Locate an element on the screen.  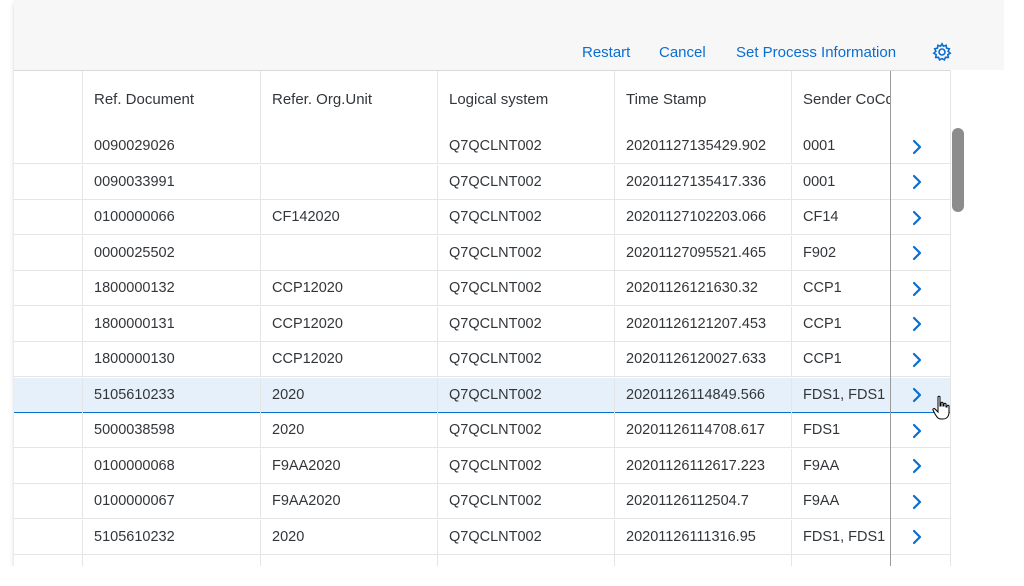
column-header-ref-document: Ref. Document is located at coordinates (171, 100).